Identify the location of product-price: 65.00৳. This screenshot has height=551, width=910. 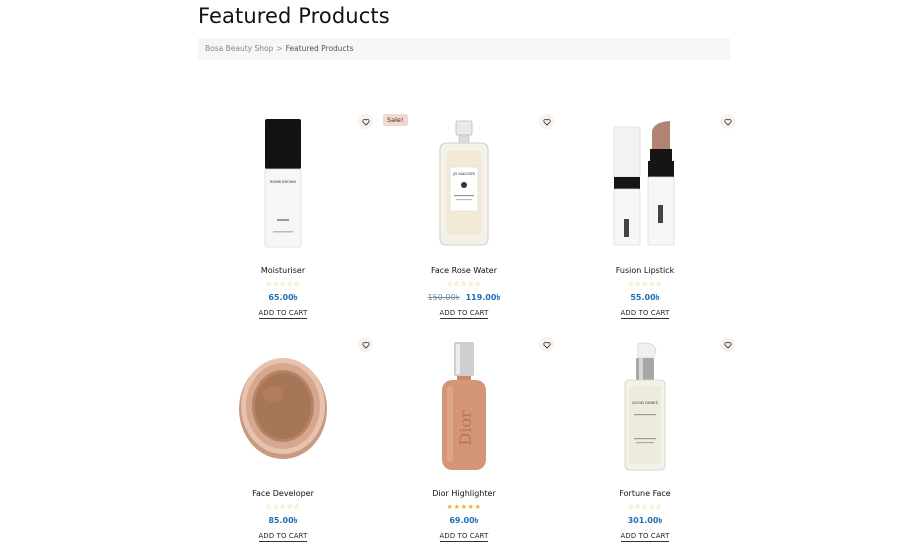
(283, 298).